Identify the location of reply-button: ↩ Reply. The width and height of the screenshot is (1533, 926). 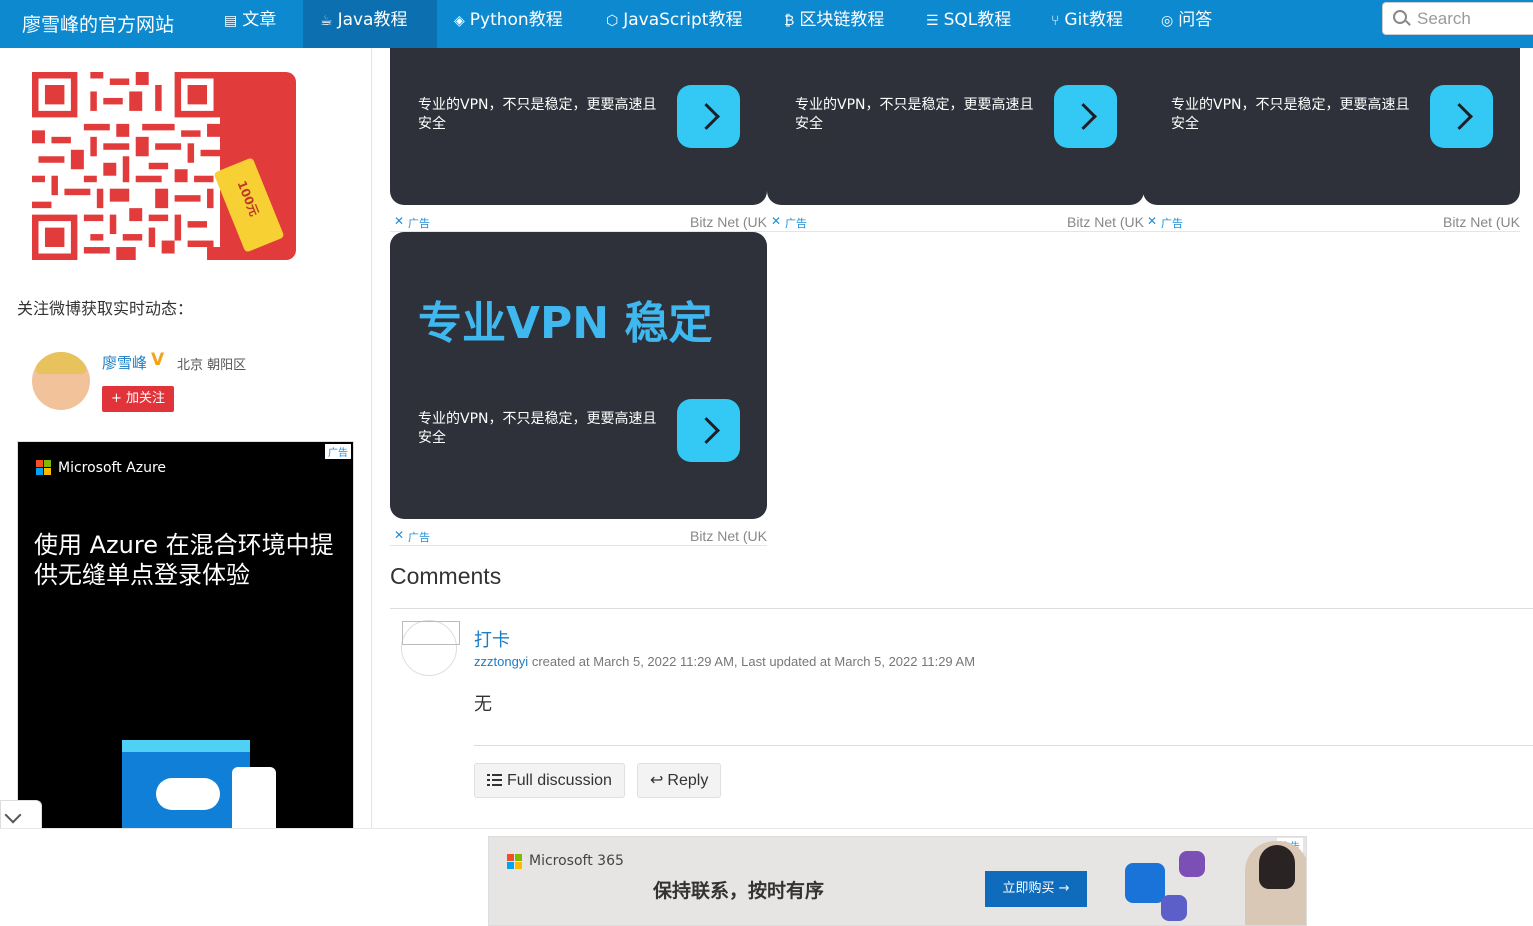
(679, 780).